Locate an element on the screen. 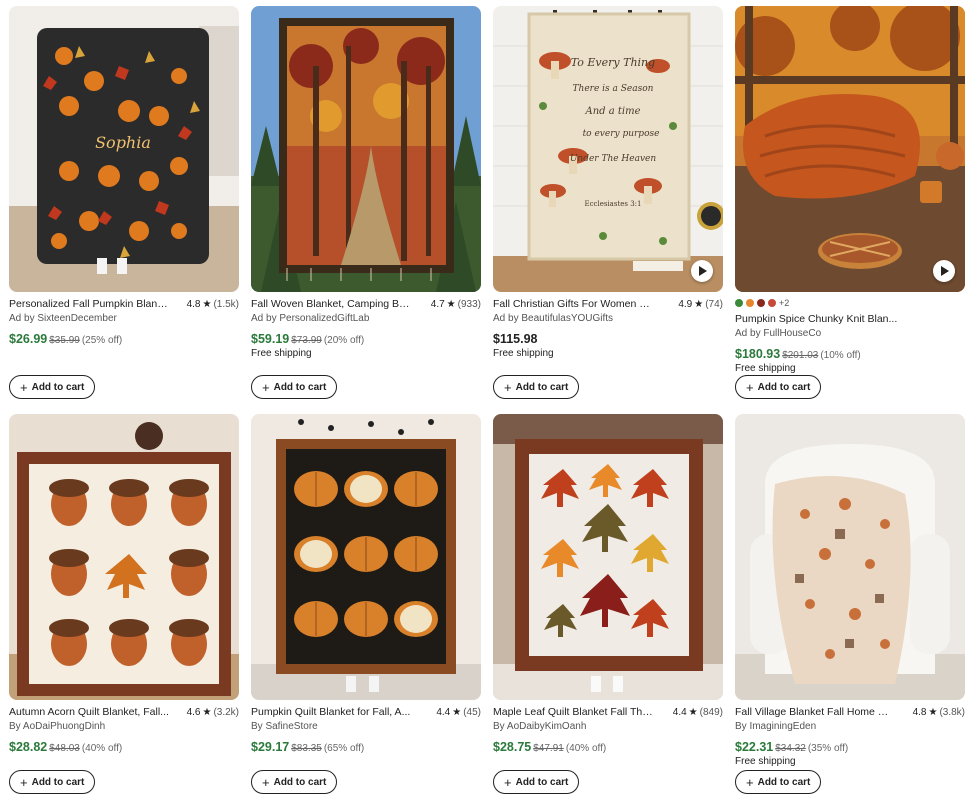 The height and width of the screenshot is (800, 979). sale-price: $28.82 is located at coordinates (28, 747).